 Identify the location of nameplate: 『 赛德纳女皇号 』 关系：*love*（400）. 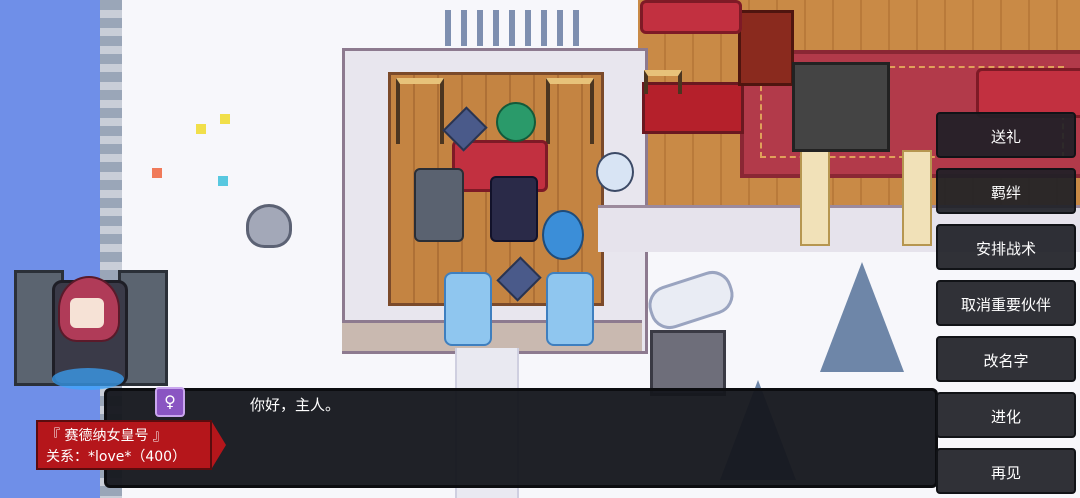
(131, 445).